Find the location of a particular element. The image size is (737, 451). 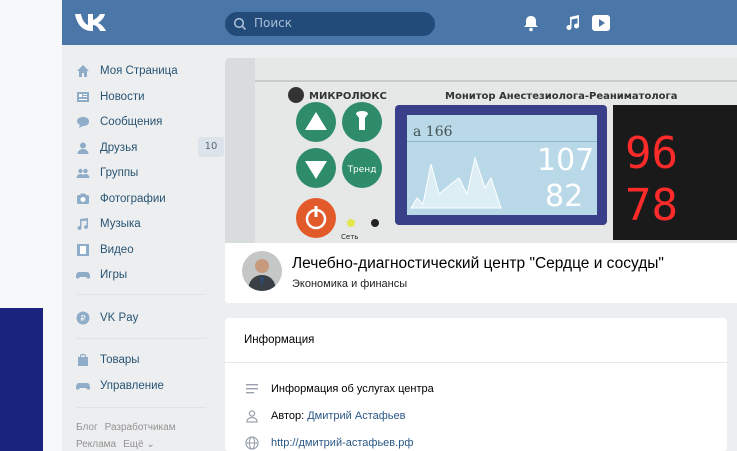

info-row-description: Информация об услугах центра is located at coordinates (339, 389).